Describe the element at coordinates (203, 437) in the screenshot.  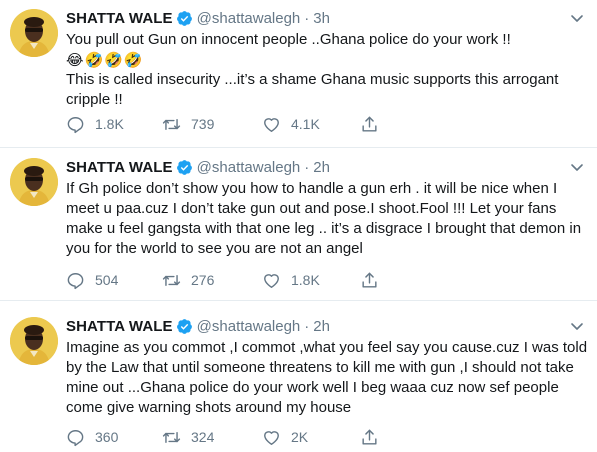
I see `retweet-count: 324` at that location.